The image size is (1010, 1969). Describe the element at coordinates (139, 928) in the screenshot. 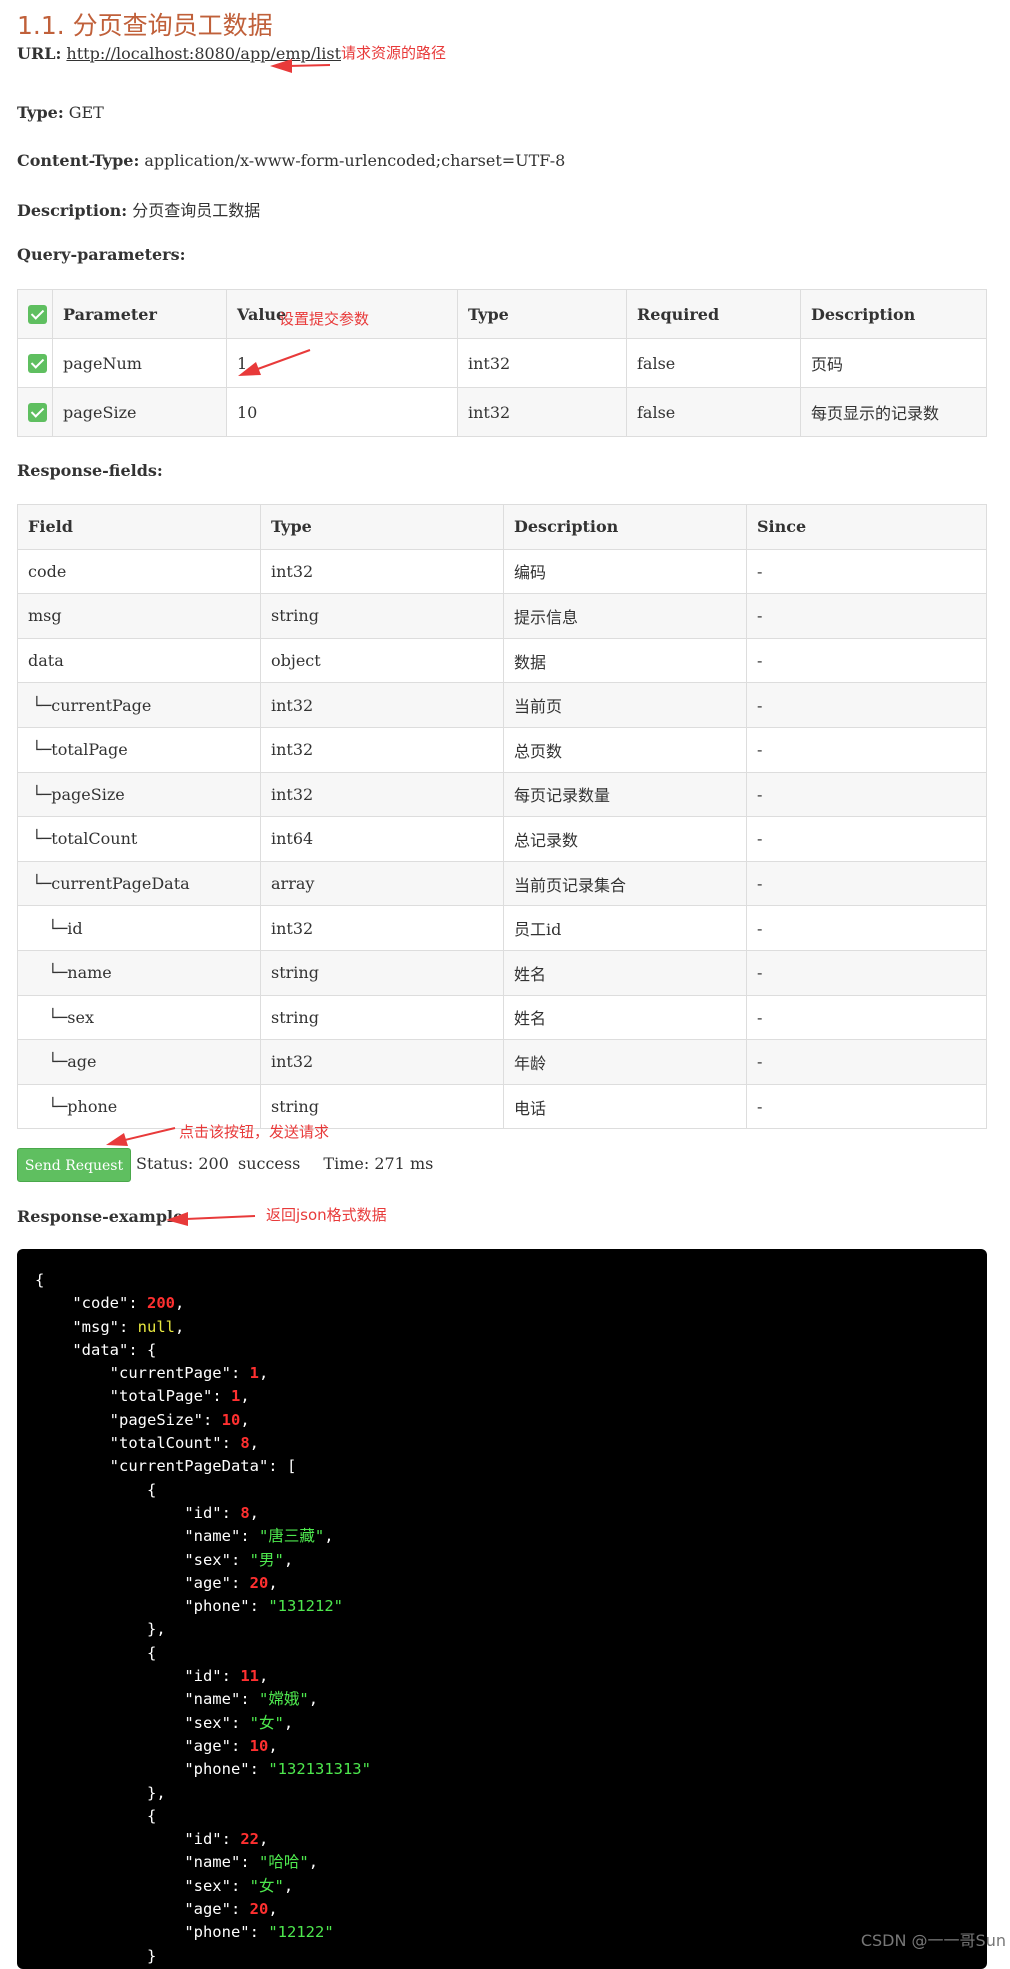

I see `field-field: └─id` at that location.